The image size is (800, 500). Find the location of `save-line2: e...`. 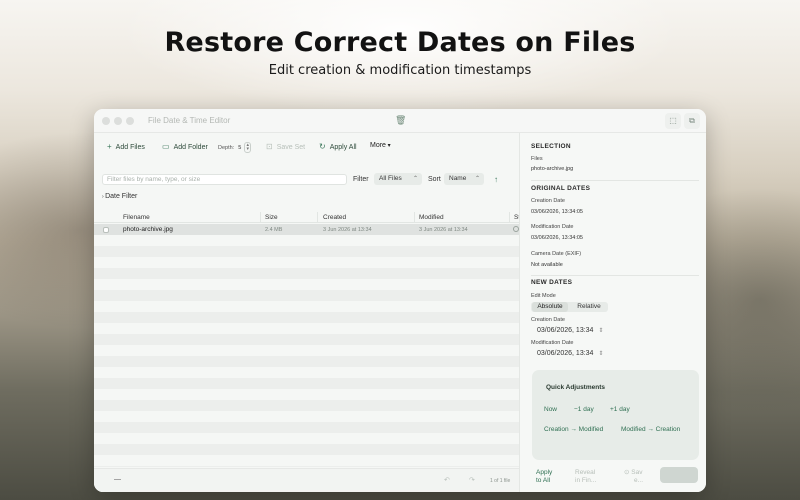

save-line2: e... is located at coordinates (639, 480).